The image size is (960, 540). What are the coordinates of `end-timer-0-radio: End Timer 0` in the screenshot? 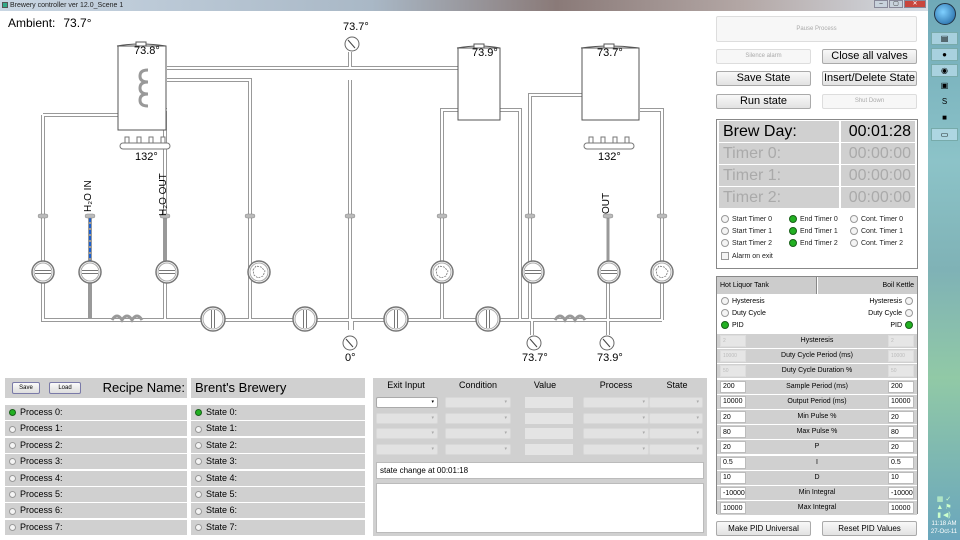 It's located at (813, 219).